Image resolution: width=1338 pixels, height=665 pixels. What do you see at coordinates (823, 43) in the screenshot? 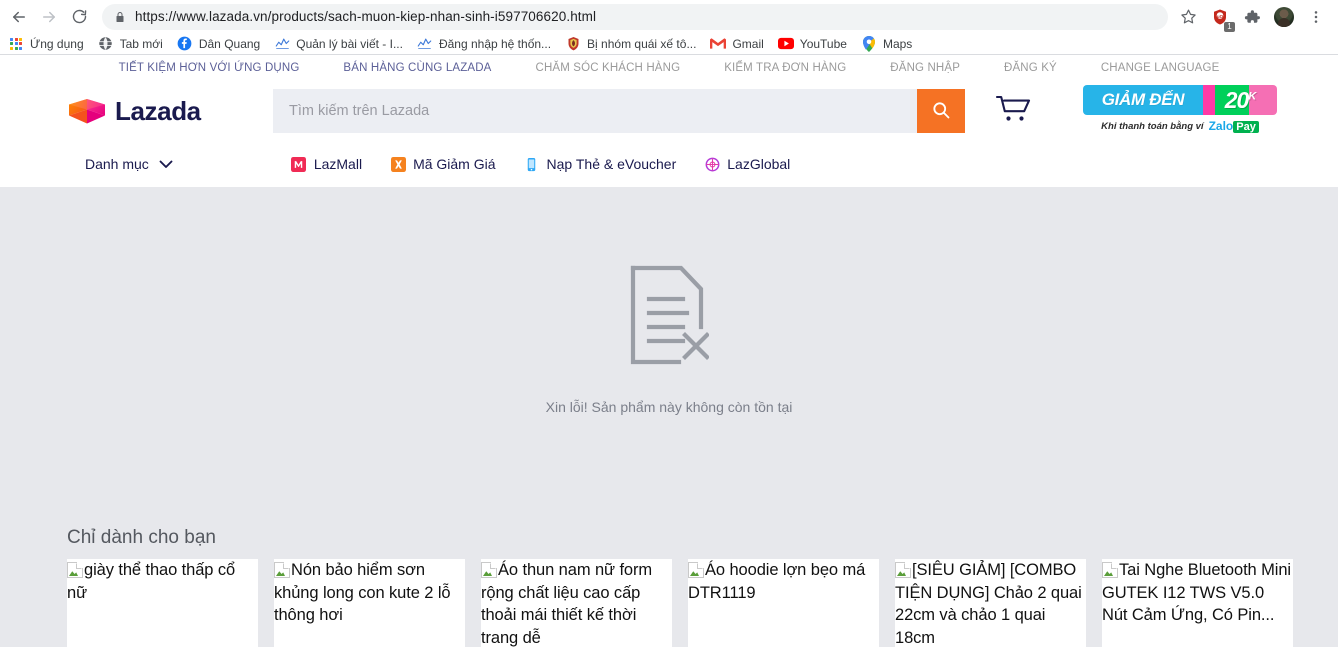
I see `bookmark-label: YouTube` at bounding box center [823, 43].